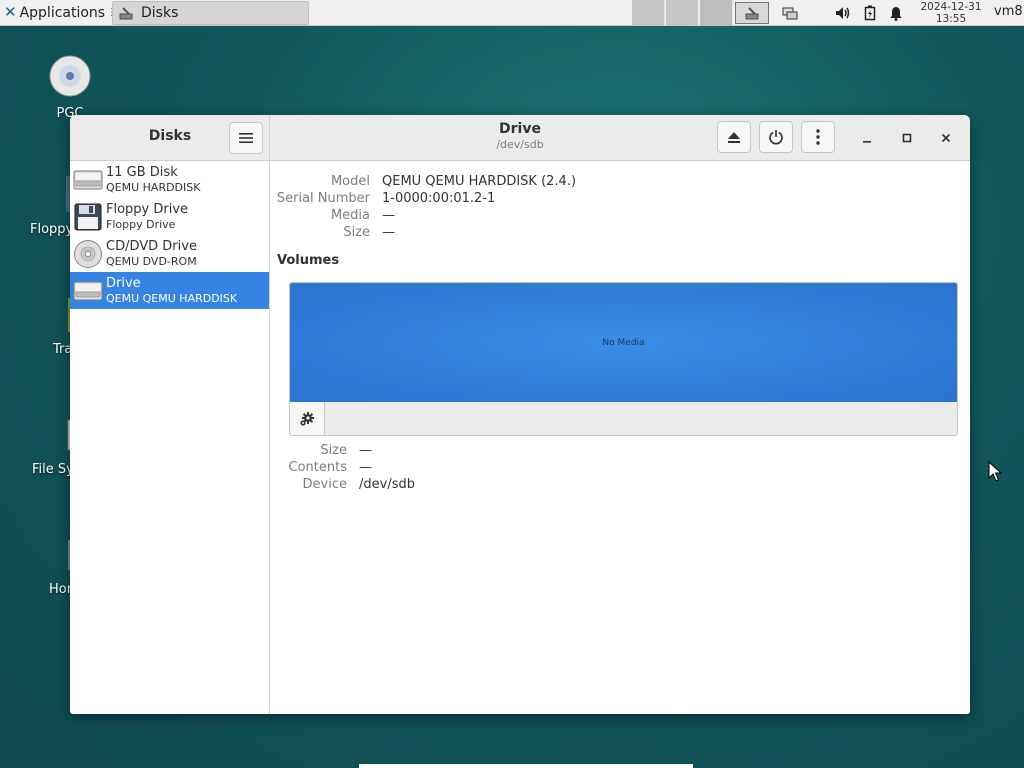 This screenshot has height=768, width=1024. I want to click on minimize-button, so click(867, 138).